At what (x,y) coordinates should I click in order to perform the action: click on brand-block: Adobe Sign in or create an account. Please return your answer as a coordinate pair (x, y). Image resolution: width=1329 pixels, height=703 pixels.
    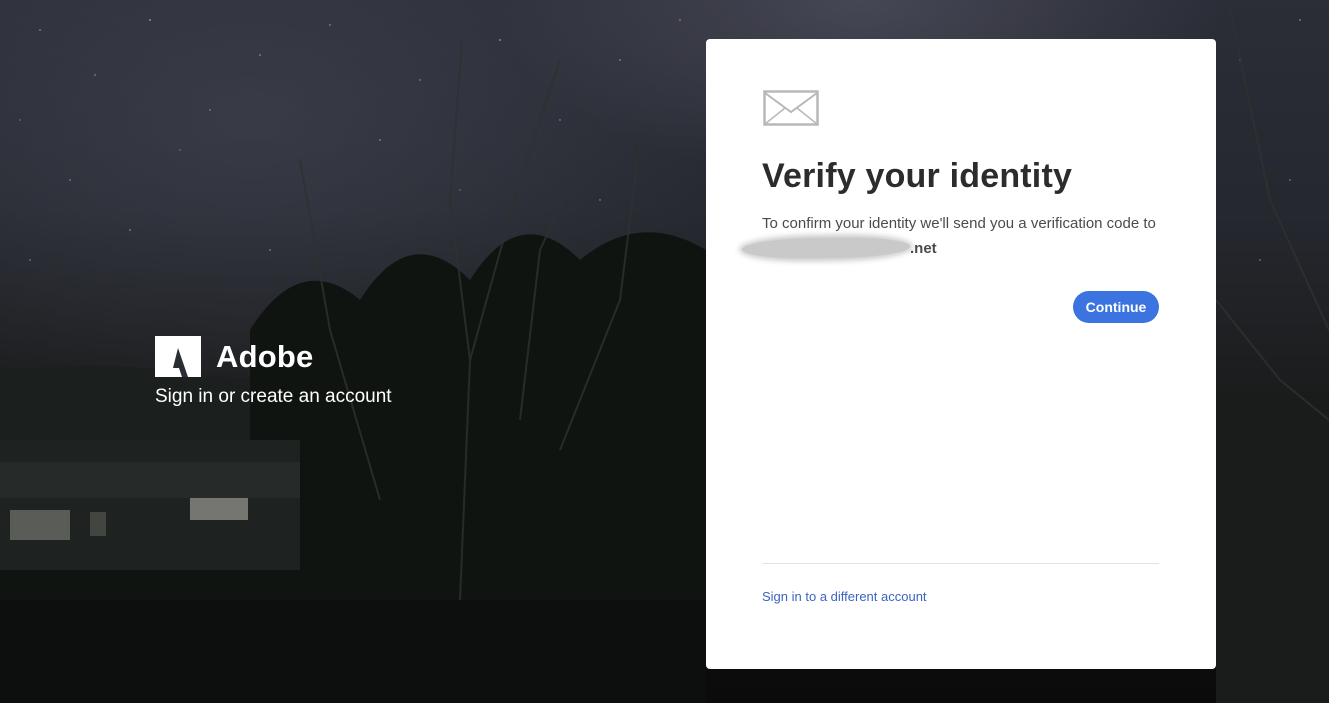
    Looking at the image, I should click on (273, 372).